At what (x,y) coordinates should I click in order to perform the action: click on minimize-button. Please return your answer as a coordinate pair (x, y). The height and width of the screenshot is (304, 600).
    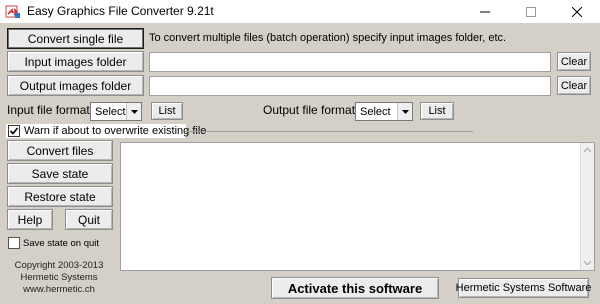
    Looking at the image, I should click on (485, 11).